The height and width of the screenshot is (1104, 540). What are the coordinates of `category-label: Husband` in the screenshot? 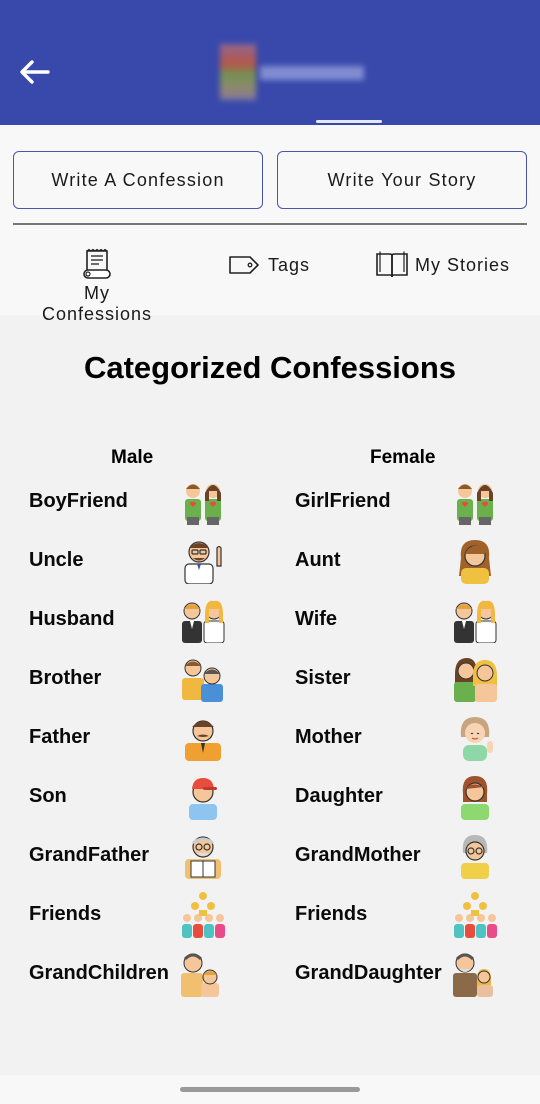 It's located at (72, 618).